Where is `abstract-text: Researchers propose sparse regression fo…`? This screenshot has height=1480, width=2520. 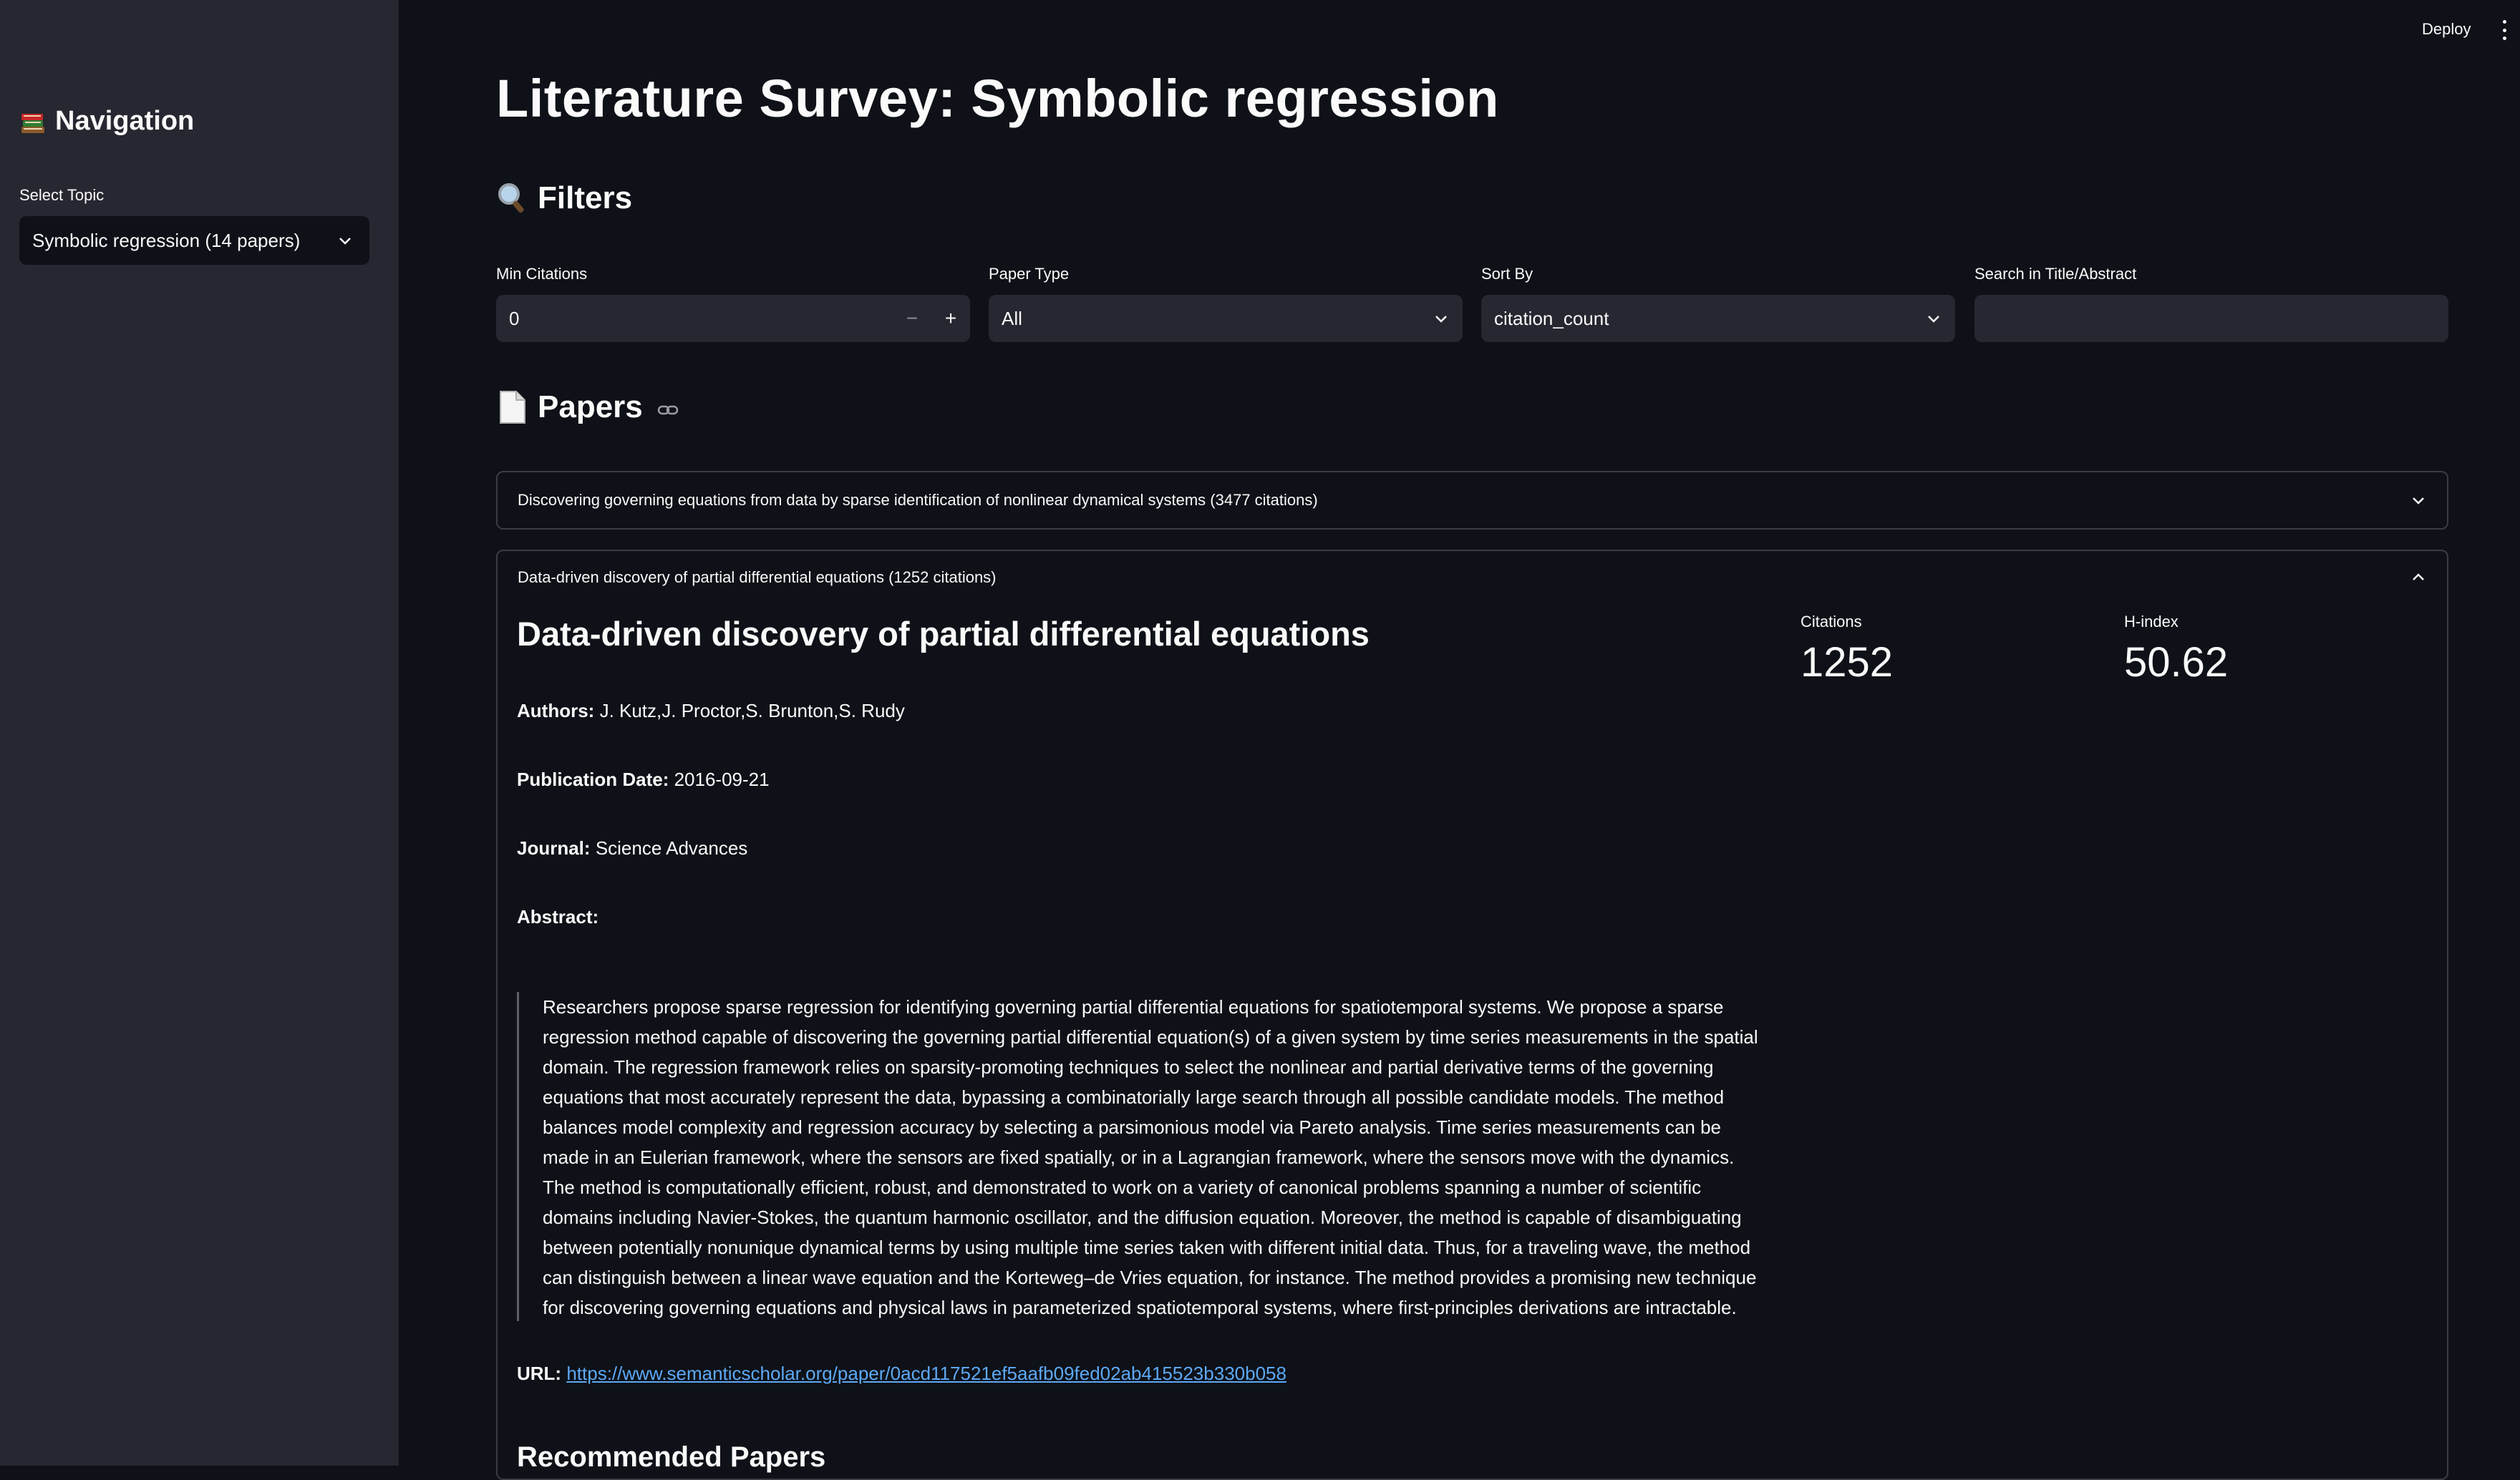
abstract-text: Researchers propose sparse regression fo… is located at coordinates (1150, 1157).